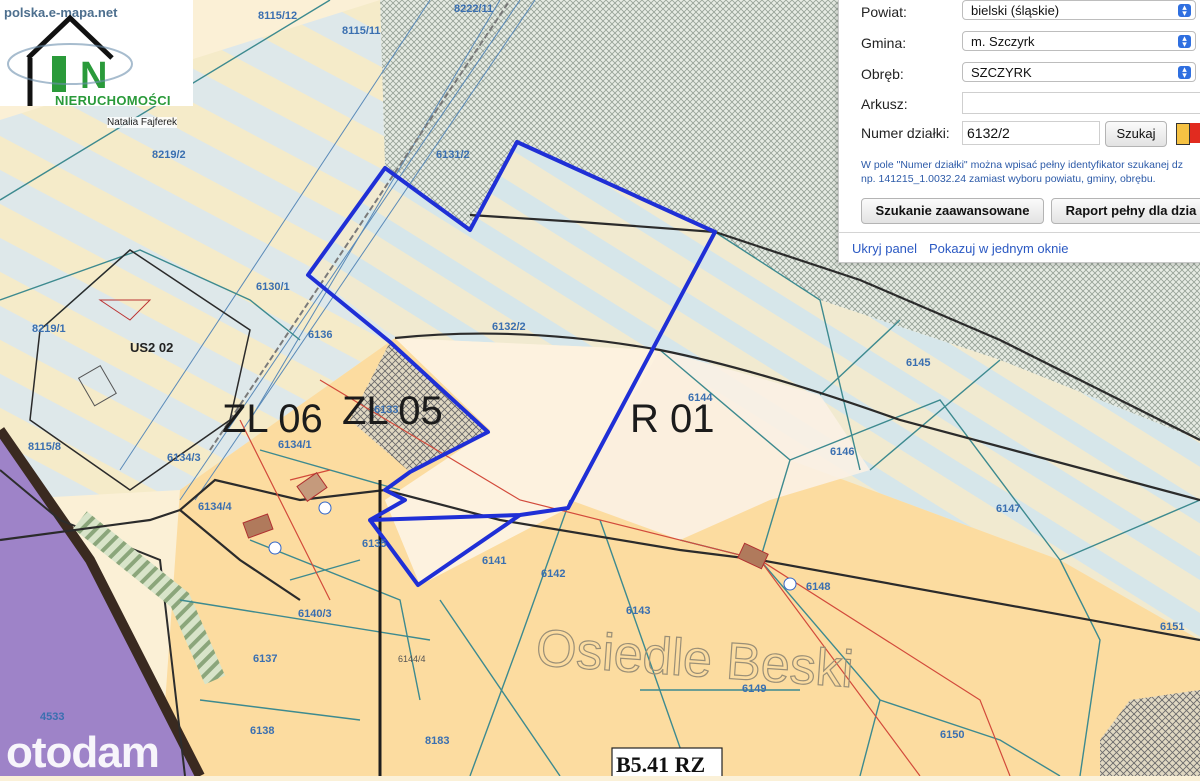 The image size is (1200, 781). Describe the element at coordinates (277, 16) in the screenshot. I see `parcel-label: 8115/12` at that location.